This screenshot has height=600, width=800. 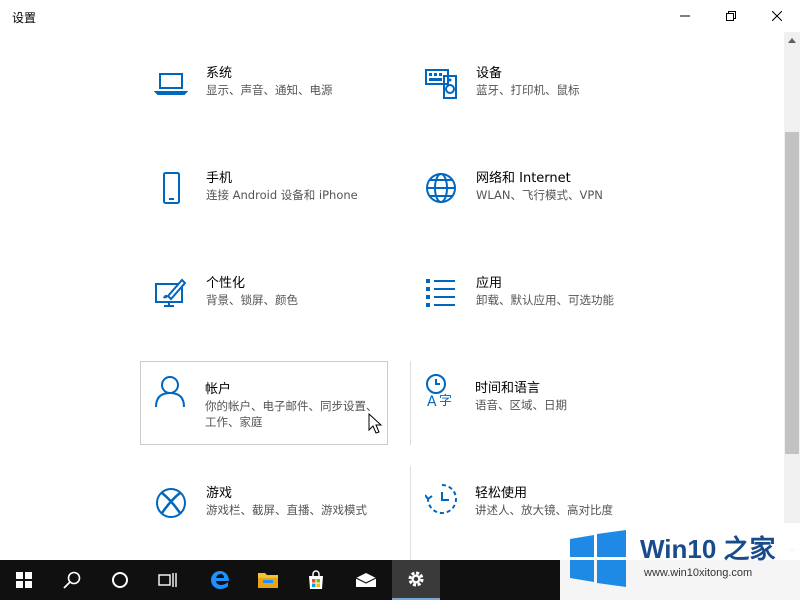 What do you see at coordinates (439, 390) in the screenshot?
I see `time-language-icon: A 字` at bounding box center [439, 390].